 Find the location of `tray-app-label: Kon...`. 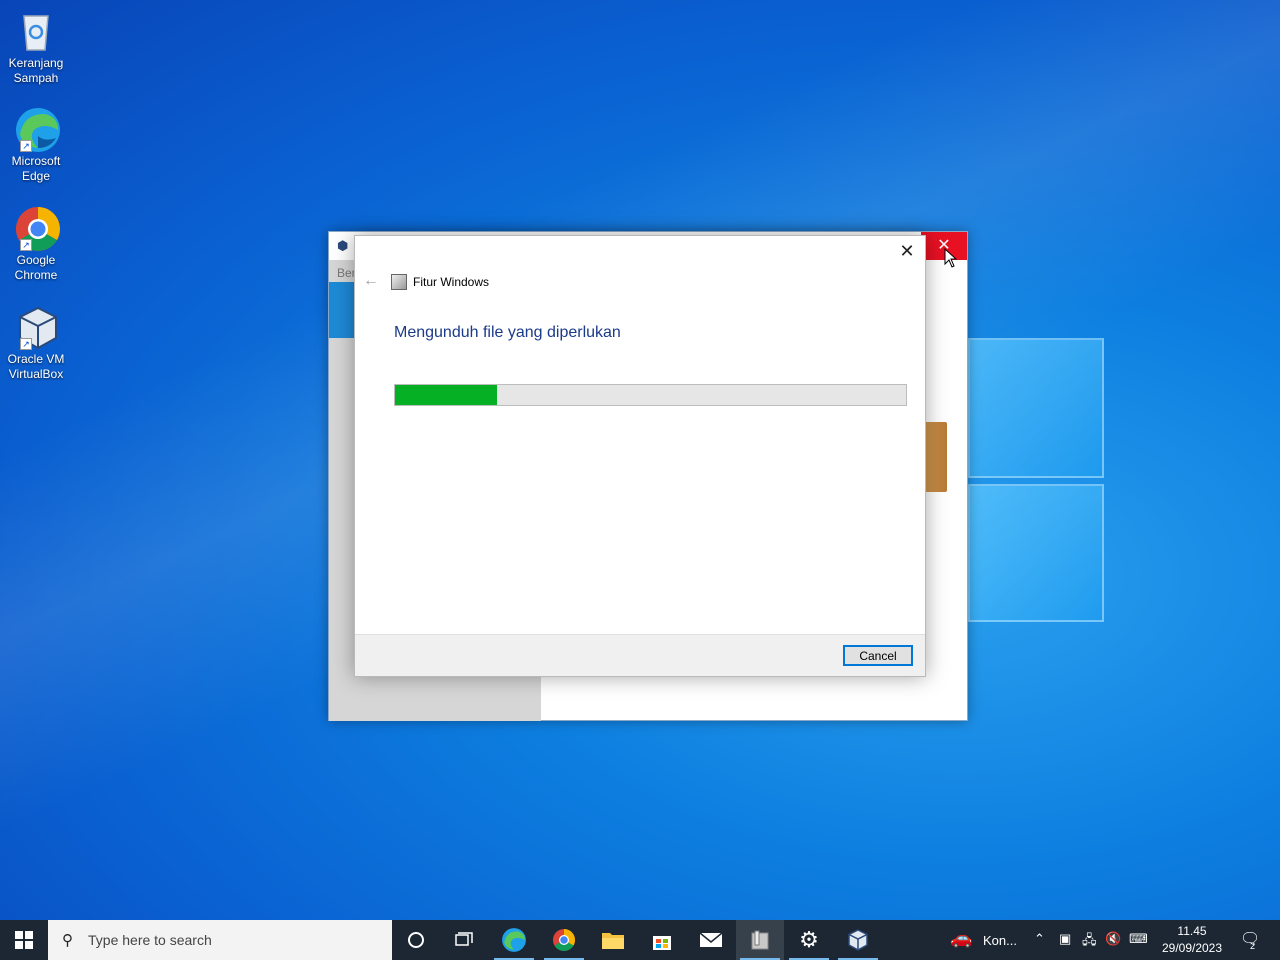

tray-app-label: Kon... is located at coordinates (1000, 940).